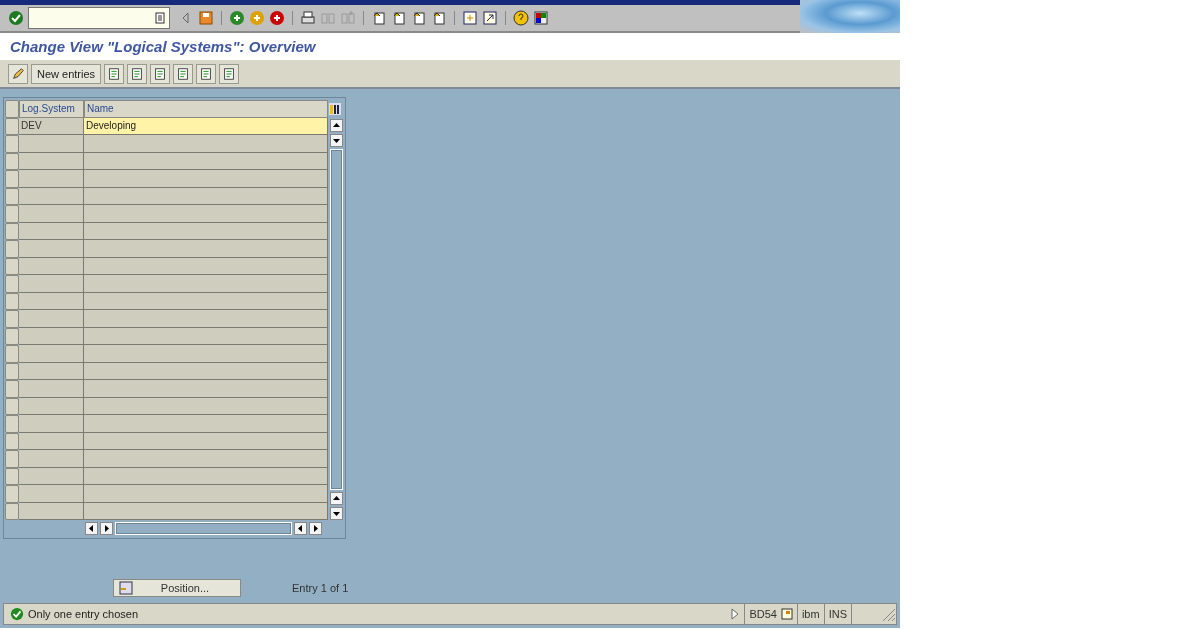 The width and height of the screenshot is (1200, 630). What do you see at coordinates (84, 614) in the screenshot?
I see `status-message: Only one entry chosen` at bounding box center [84, 614].